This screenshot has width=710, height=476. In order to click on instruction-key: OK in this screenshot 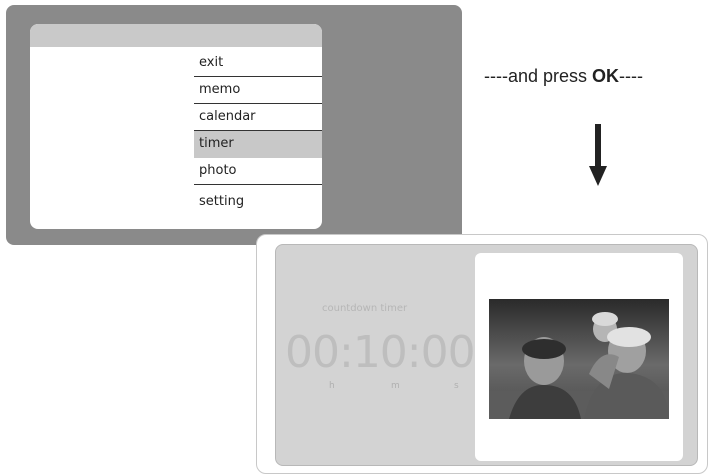, I will do `click(606, 76)`.